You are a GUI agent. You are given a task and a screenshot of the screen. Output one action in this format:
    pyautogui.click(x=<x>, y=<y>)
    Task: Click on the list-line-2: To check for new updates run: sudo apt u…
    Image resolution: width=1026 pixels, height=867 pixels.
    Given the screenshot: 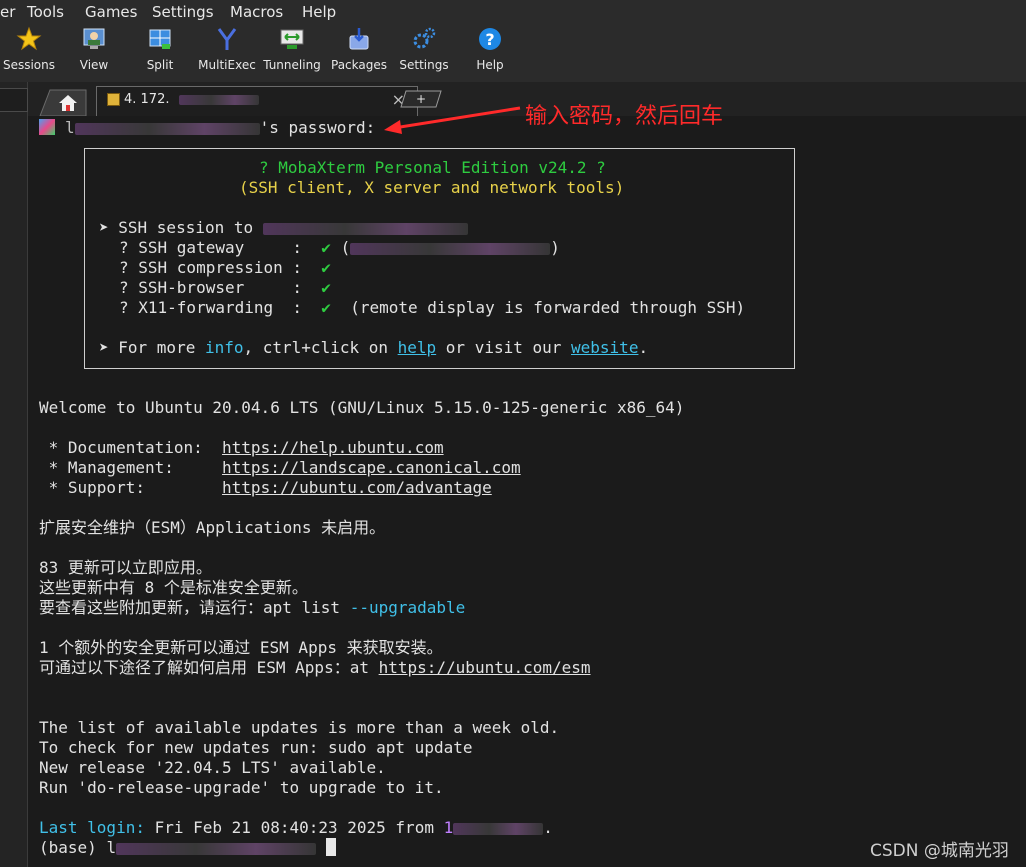 What is the action you would take?
    pyautogui.click(x=256, y=747)
    